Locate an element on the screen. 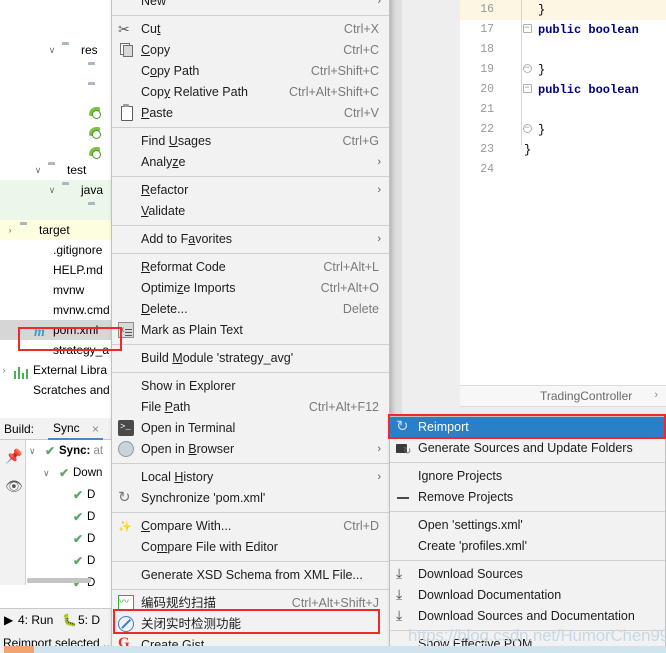 The image size is (666, 653). menu-item-open-in-terminal: Open in Terminal is located at coordinates (250, 428).